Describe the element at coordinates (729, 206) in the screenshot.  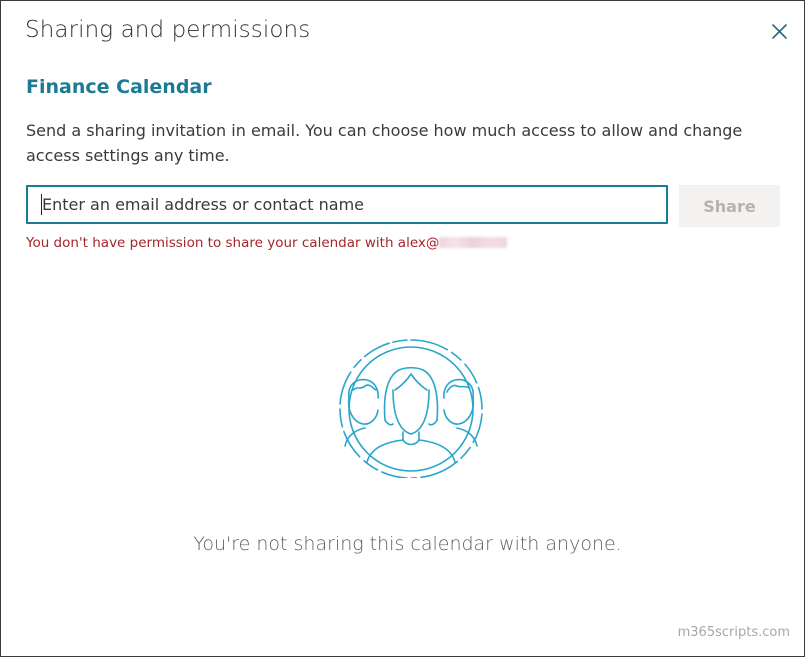
I see `share-button: Share` at that location.